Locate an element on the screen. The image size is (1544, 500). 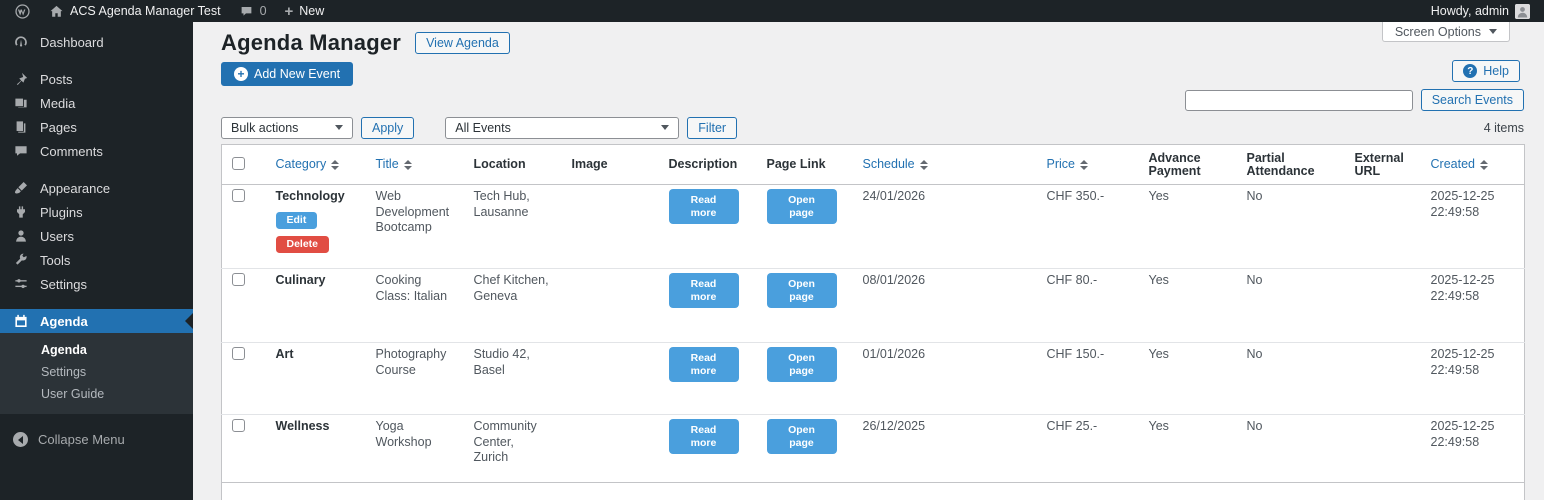
column-header-image: Image is located at coordinates (610, 491).